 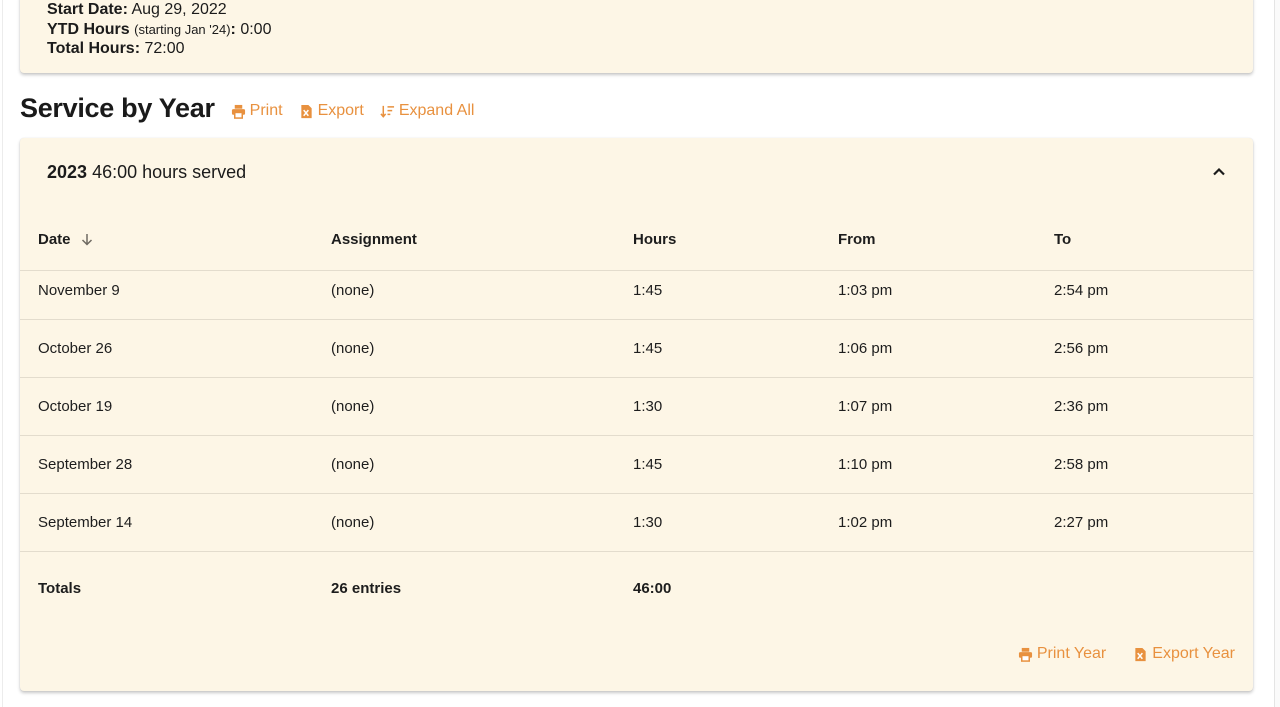 I want to click on cell-date: November 9, so click(x=79, y=290).